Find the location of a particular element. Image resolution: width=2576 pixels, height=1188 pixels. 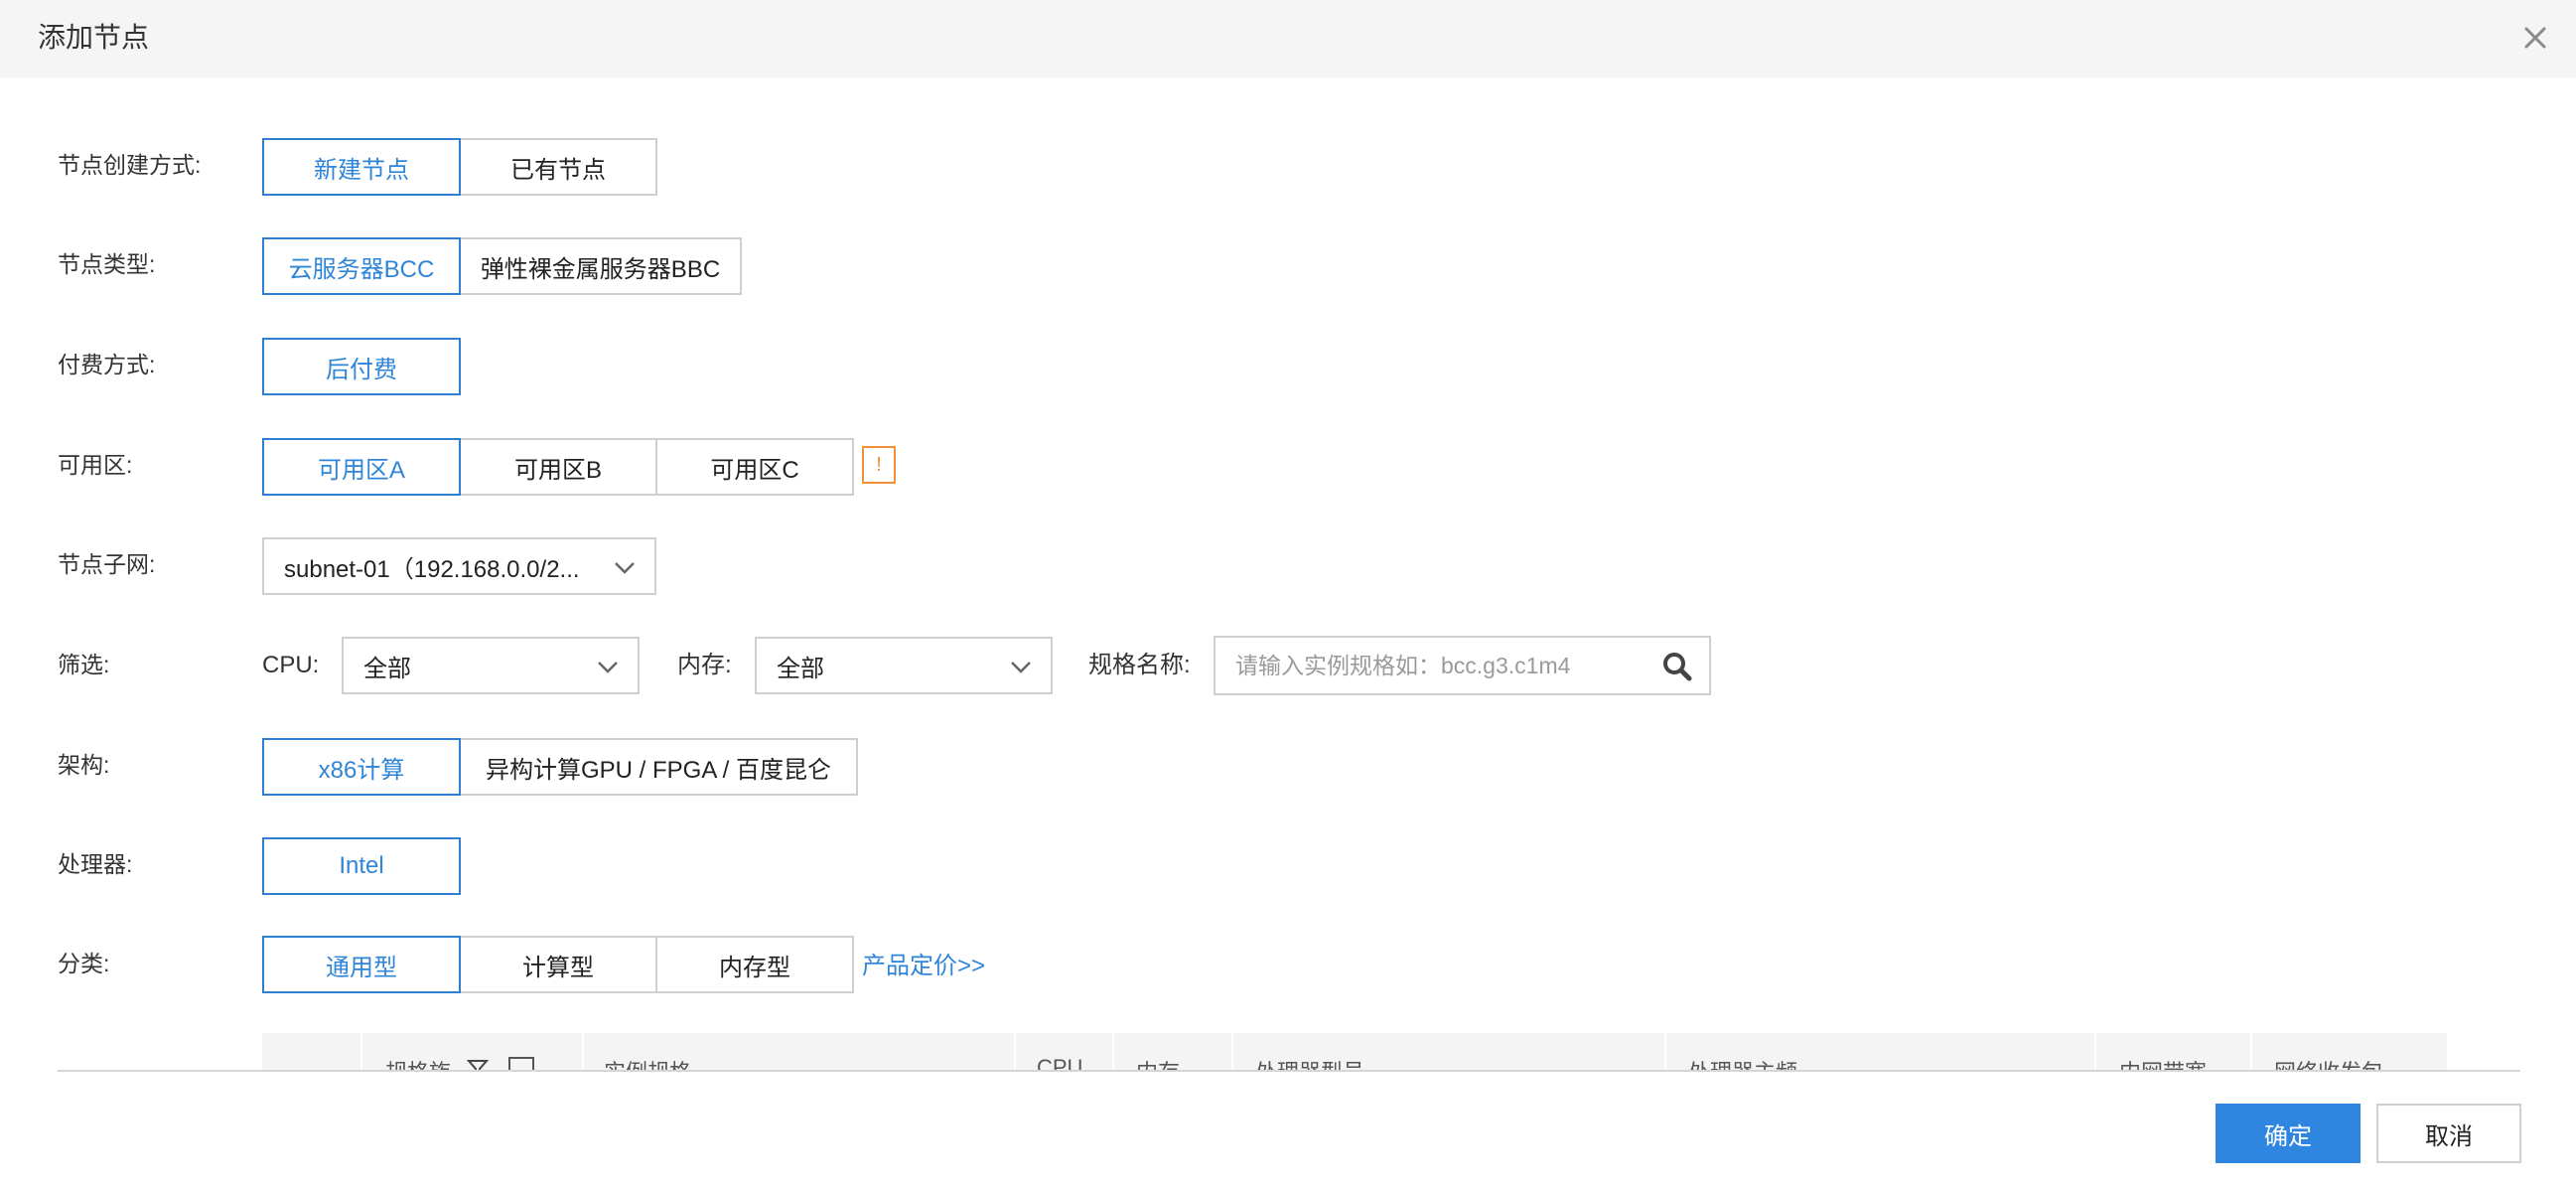

option-zone-b: 可用区B is located at coordinates (558, 467).